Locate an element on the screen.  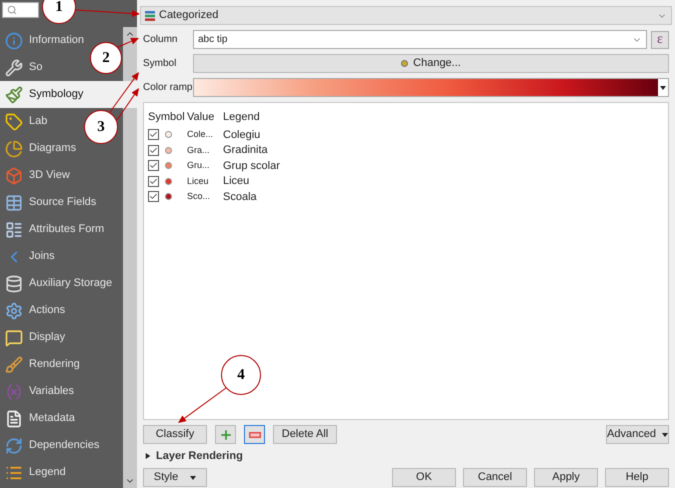
color-ramp-selector is located at coordinates (431, 87).